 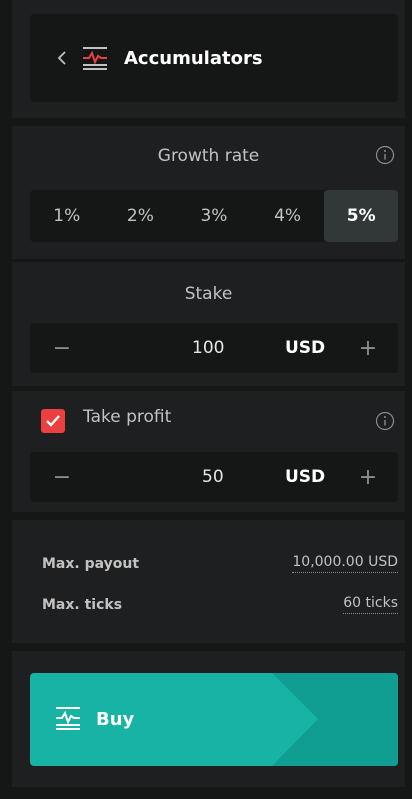 I want to click on stake-decrement-button: −, so click(x=62, y=348).